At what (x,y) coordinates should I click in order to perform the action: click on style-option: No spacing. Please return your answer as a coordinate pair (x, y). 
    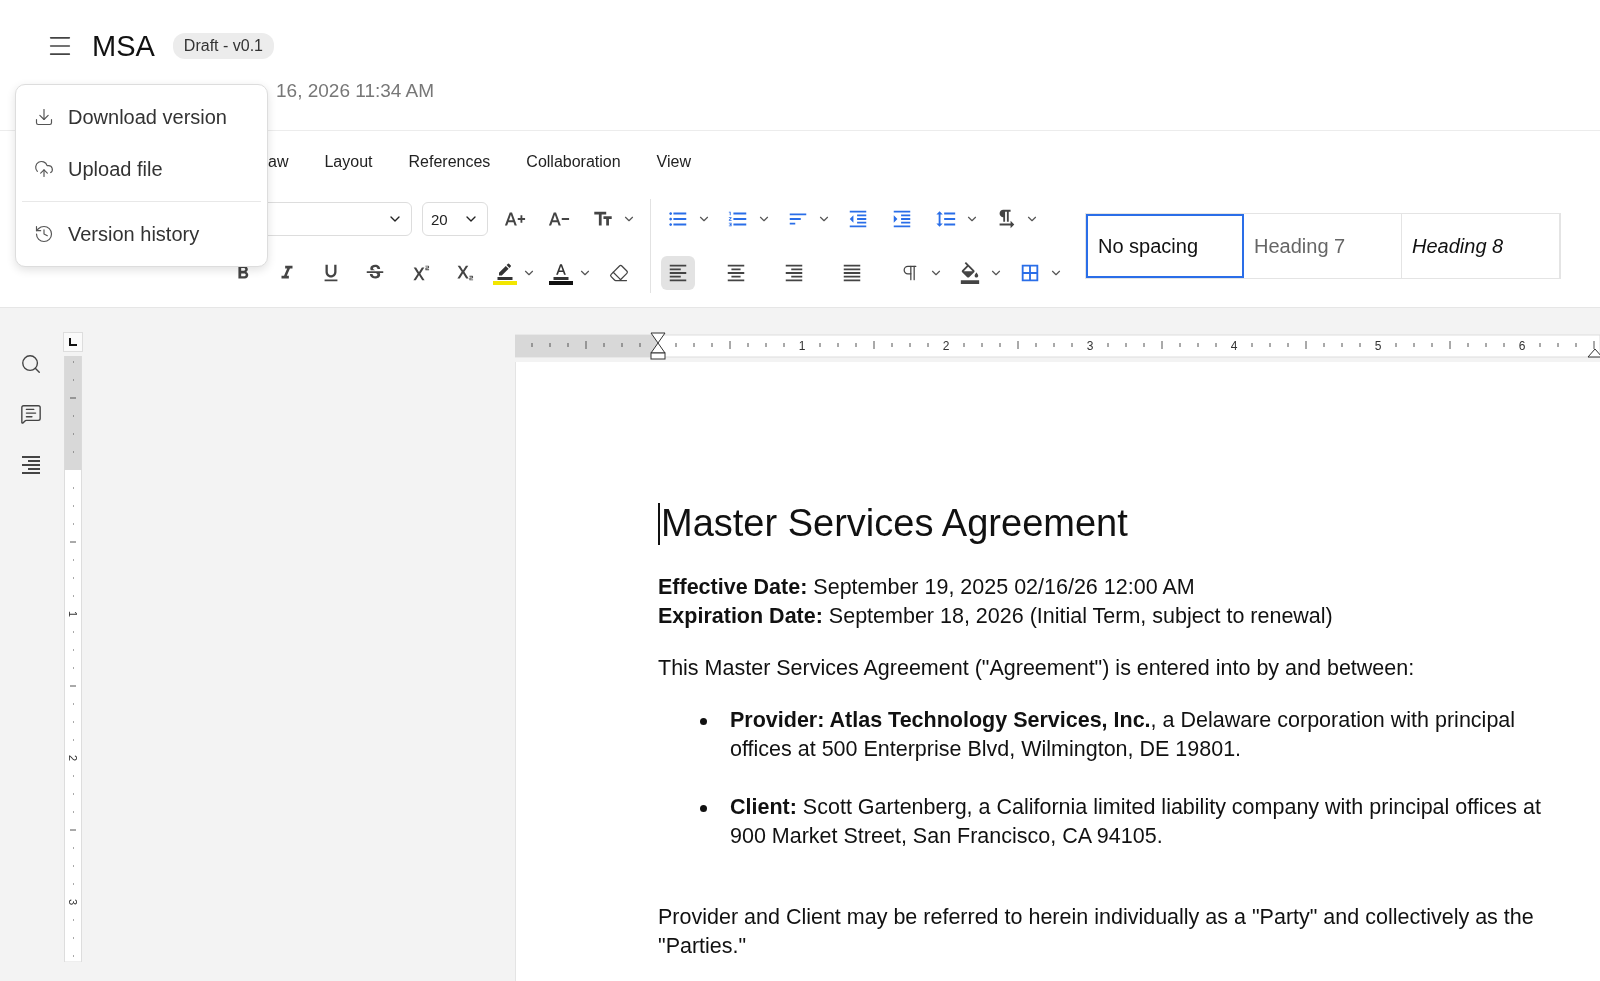
    Looking at the image, I should click on (1165, 246).